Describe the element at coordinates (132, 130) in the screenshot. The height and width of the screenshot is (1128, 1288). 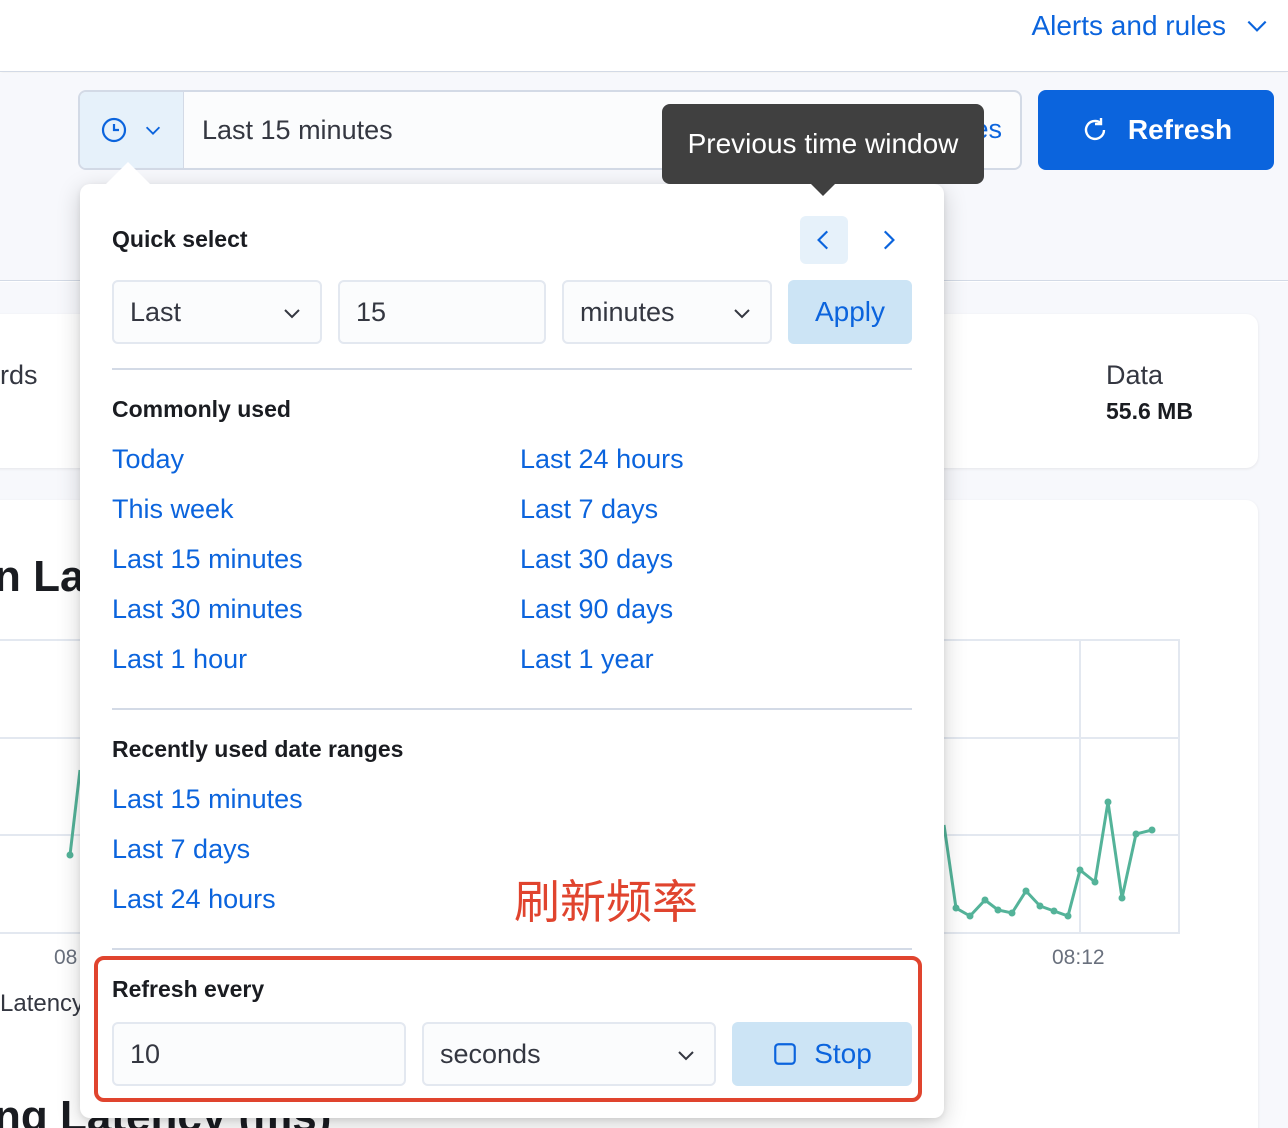
I see `quick-menu-button` at that location.